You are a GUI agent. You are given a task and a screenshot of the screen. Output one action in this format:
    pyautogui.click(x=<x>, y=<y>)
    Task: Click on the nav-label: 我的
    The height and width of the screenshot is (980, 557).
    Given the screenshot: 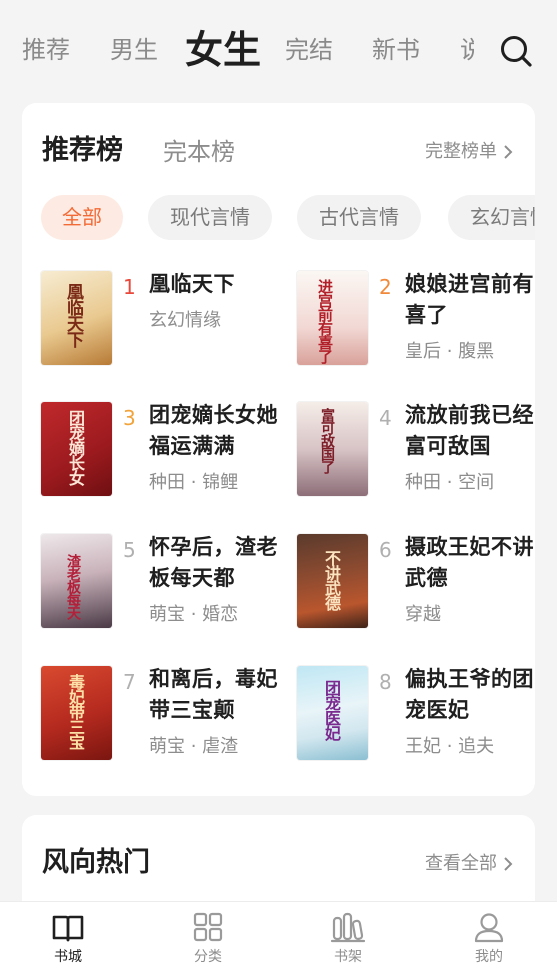 What is the action you would take?
    pyautogui.click(x=489, y=957)
    